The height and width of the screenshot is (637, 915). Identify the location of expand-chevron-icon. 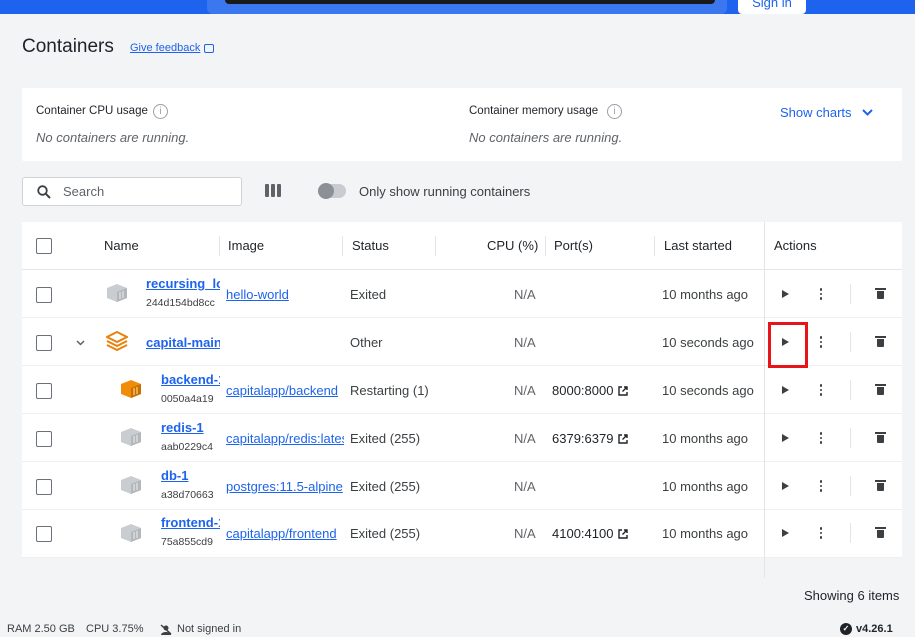
(80, 343).